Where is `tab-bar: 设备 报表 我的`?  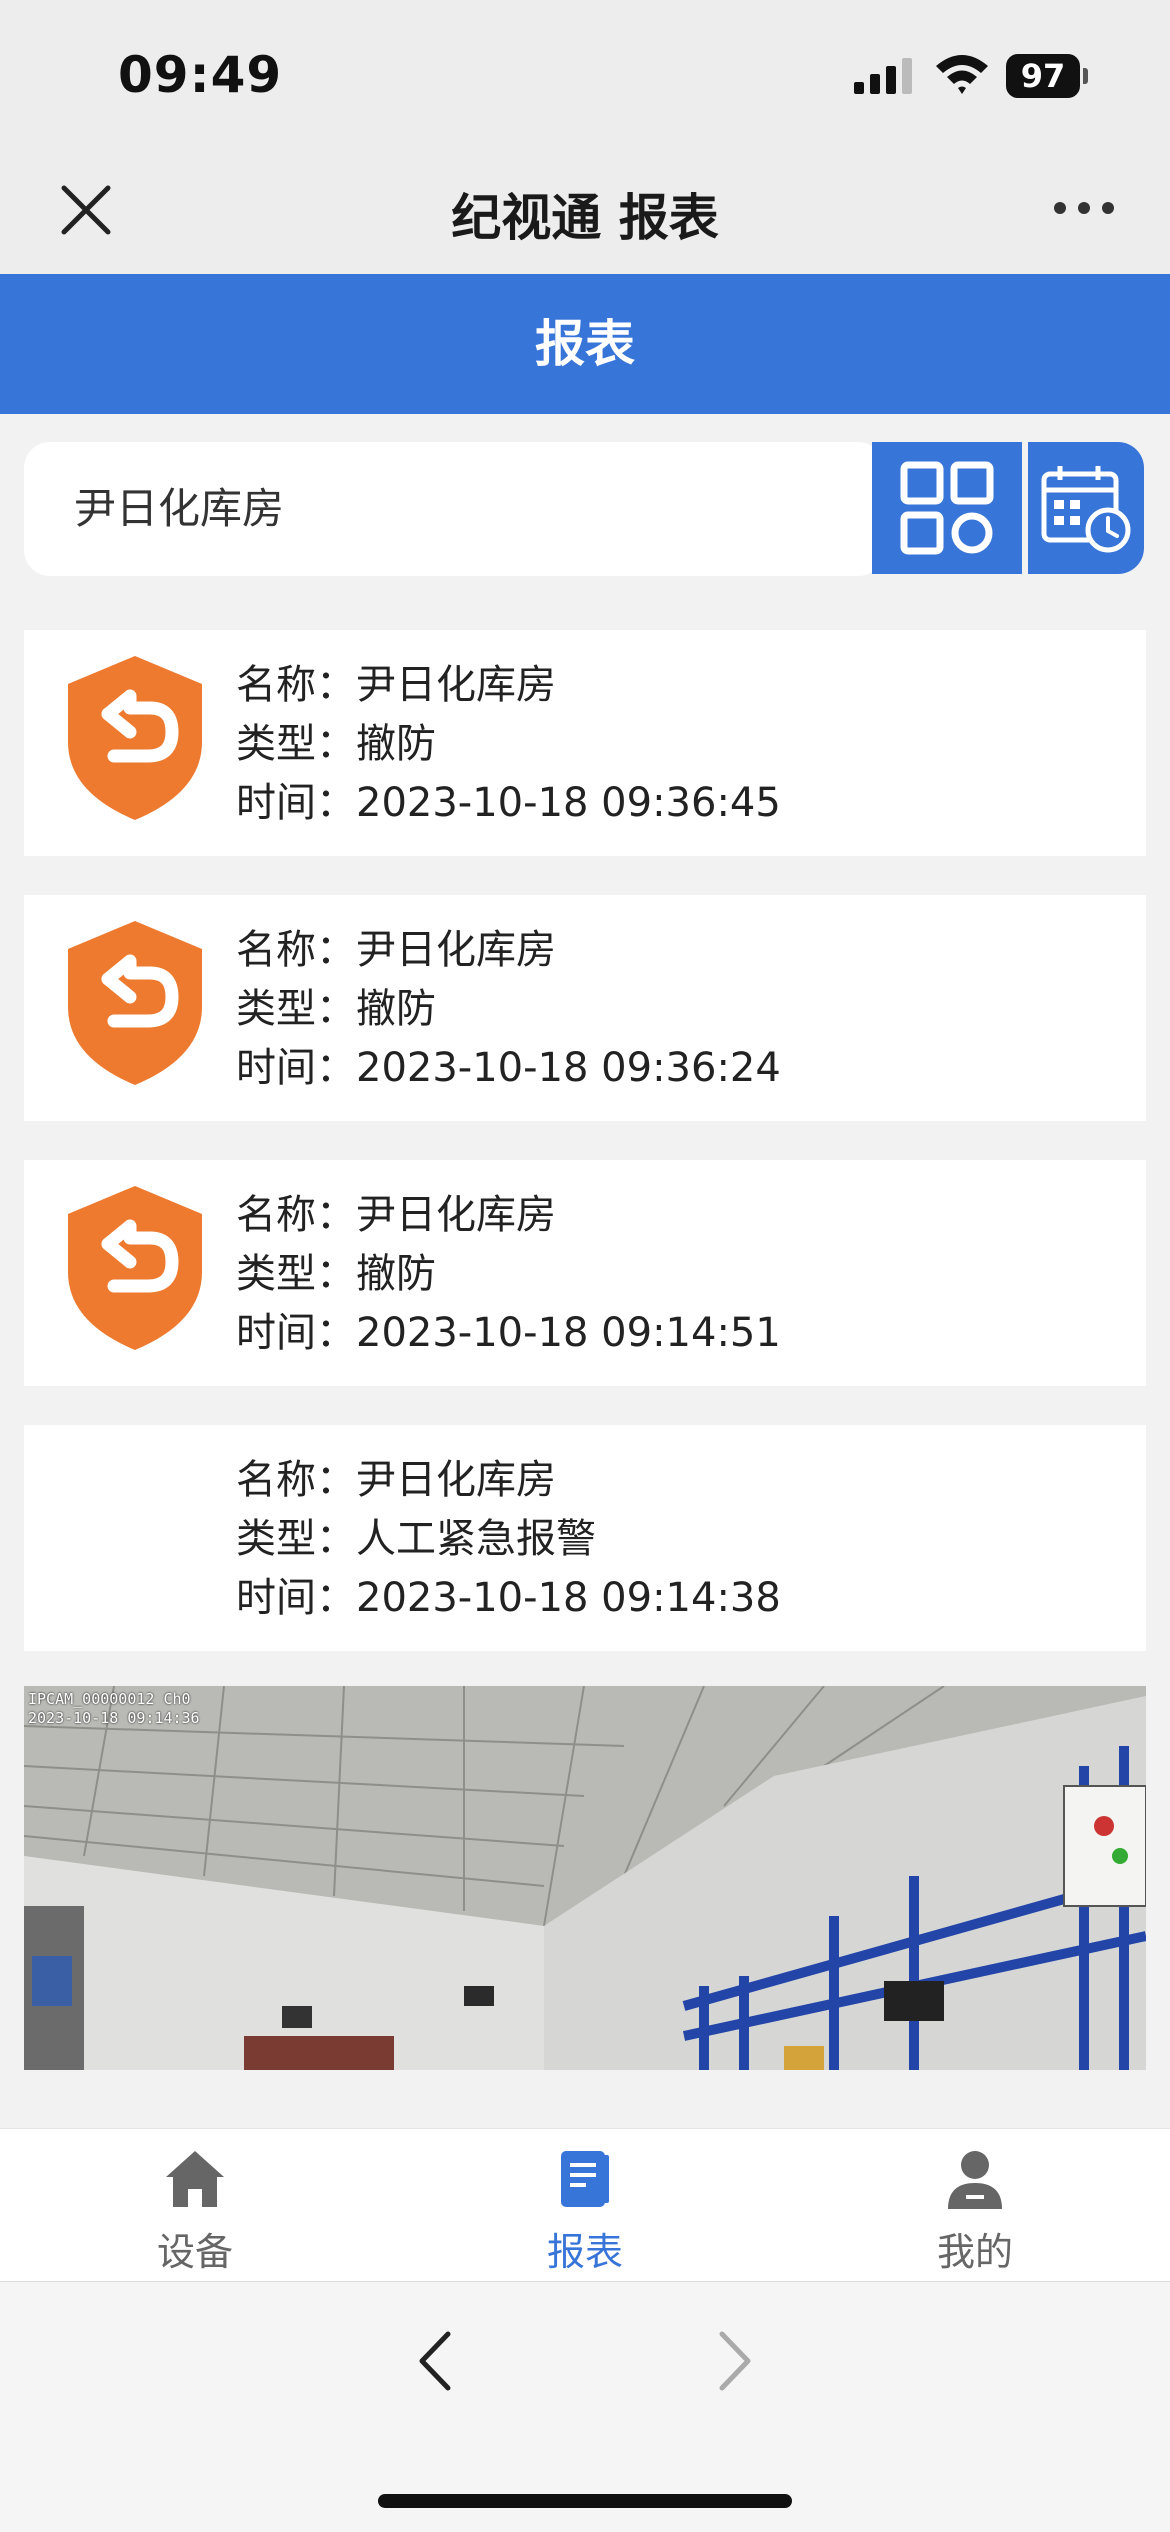 tab-bar: 设备 报表 我的 is located at coordinates (585, 2205).